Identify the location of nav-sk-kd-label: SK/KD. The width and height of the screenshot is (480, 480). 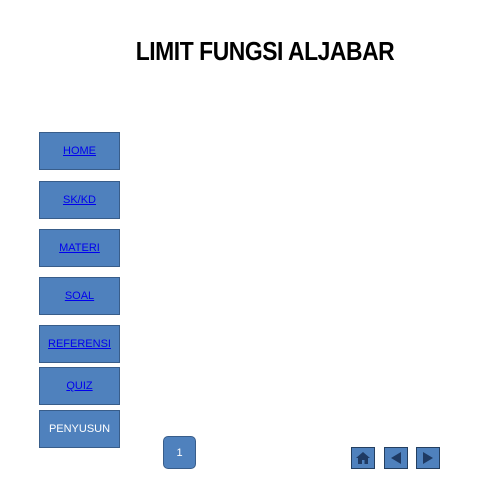
(79, 200).